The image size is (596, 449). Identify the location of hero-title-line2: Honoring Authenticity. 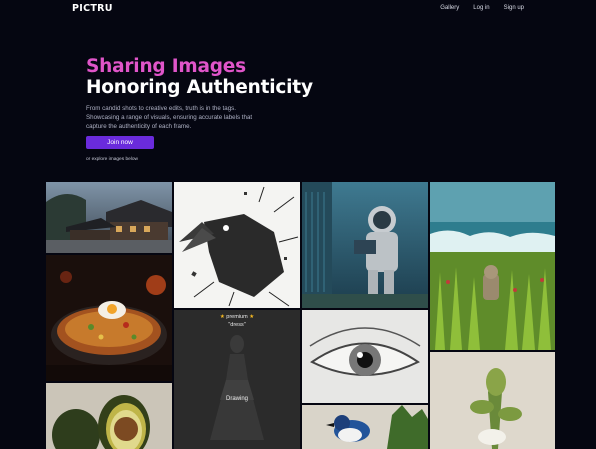
(199, 87).